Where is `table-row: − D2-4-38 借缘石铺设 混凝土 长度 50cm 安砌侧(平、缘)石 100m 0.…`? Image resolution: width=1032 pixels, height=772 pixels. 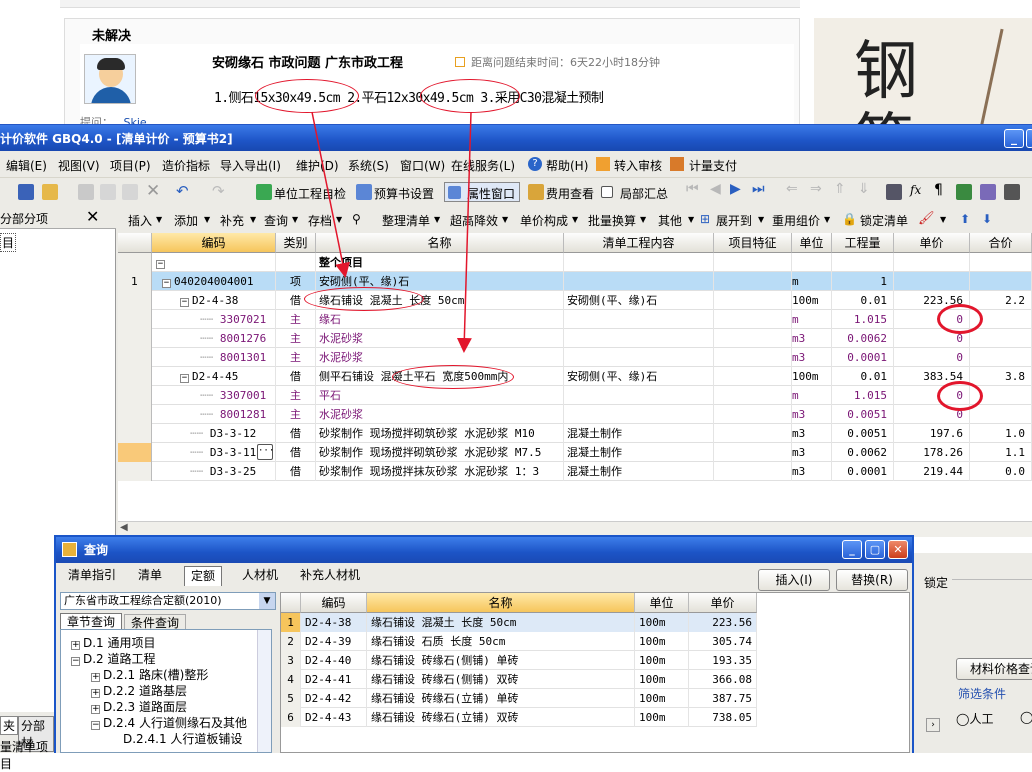 table-row: − D2-4-38 借缘石铺设 混凝土 长度 50cm 安砌侧(平、缘)石 100m 0.… is located at coordinates (575, 300).